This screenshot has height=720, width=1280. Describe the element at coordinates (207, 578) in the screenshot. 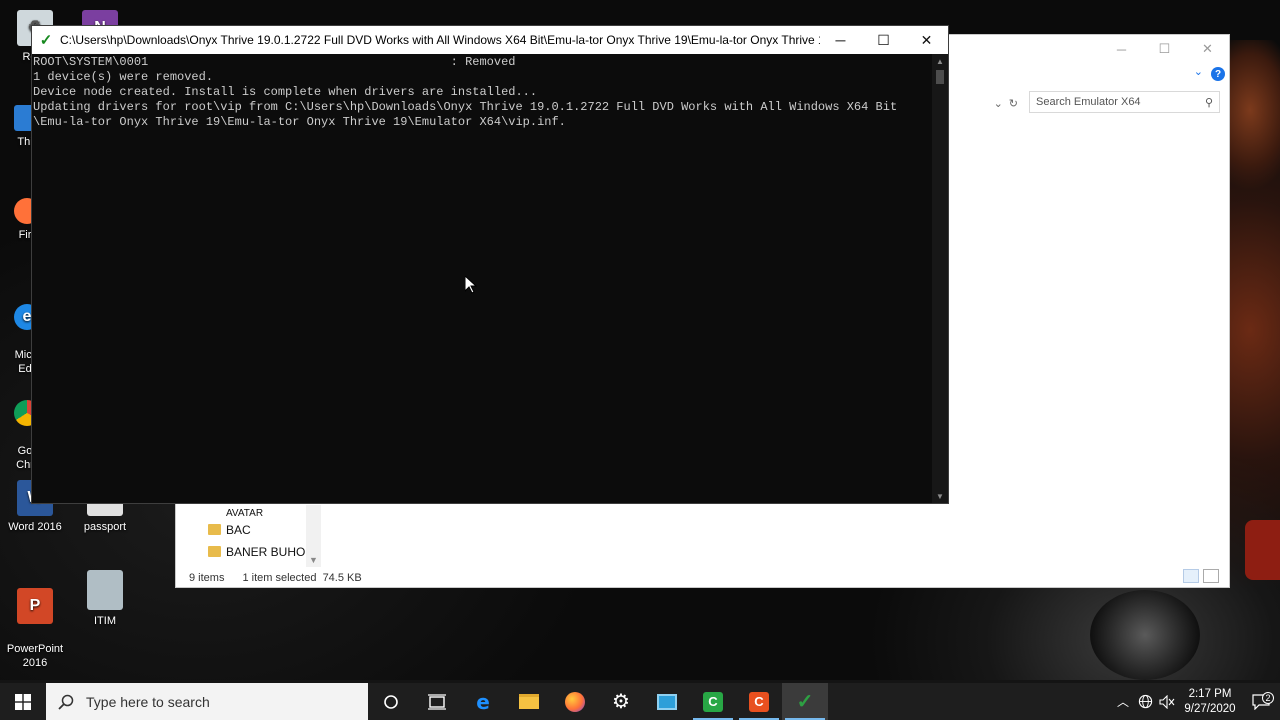

I see `status-item-count: 9 items` at that location.